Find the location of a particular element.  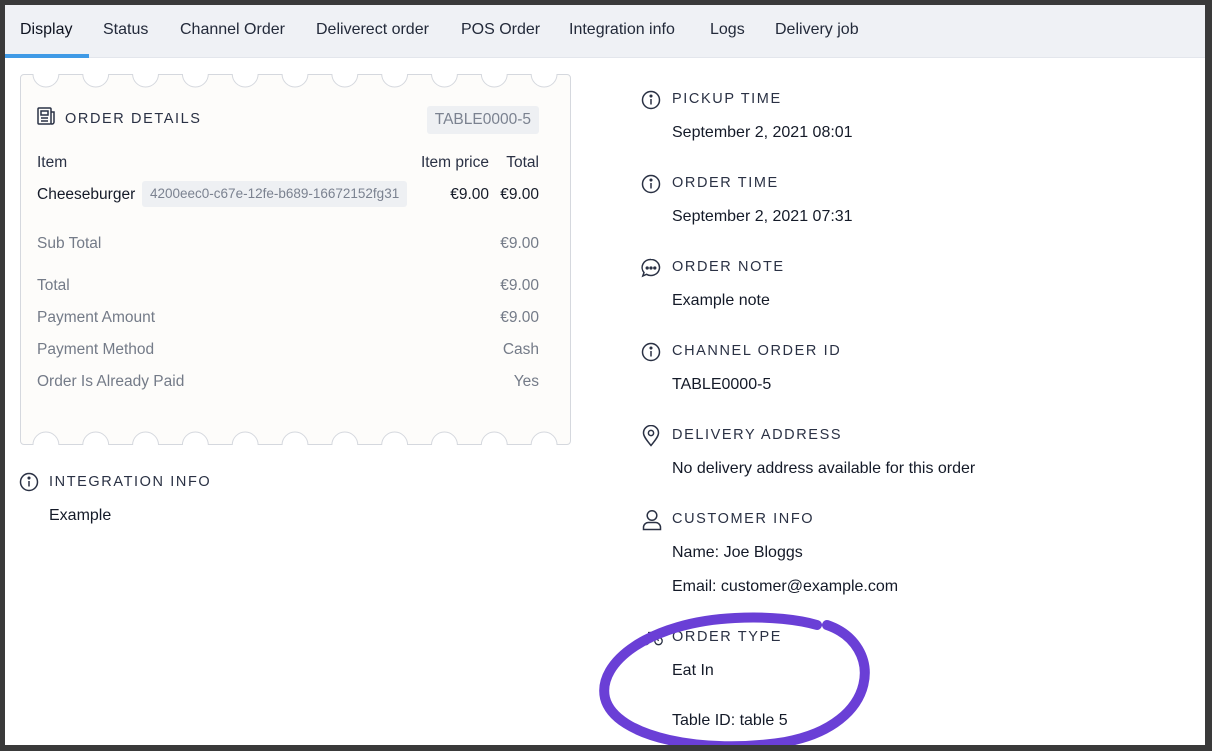

item-price: €9.00 is located at coordinates (469, 194).